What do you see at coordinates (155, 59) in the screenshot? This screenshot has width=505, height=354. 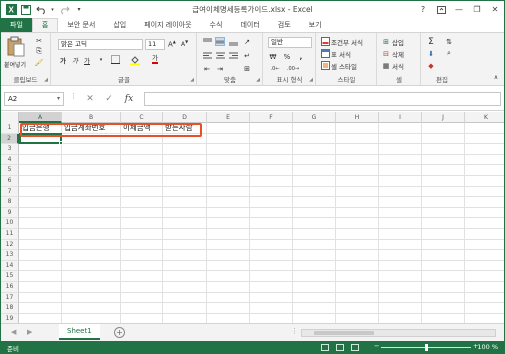 I see `font-color-button: 가` at bounding box center [155, 59].